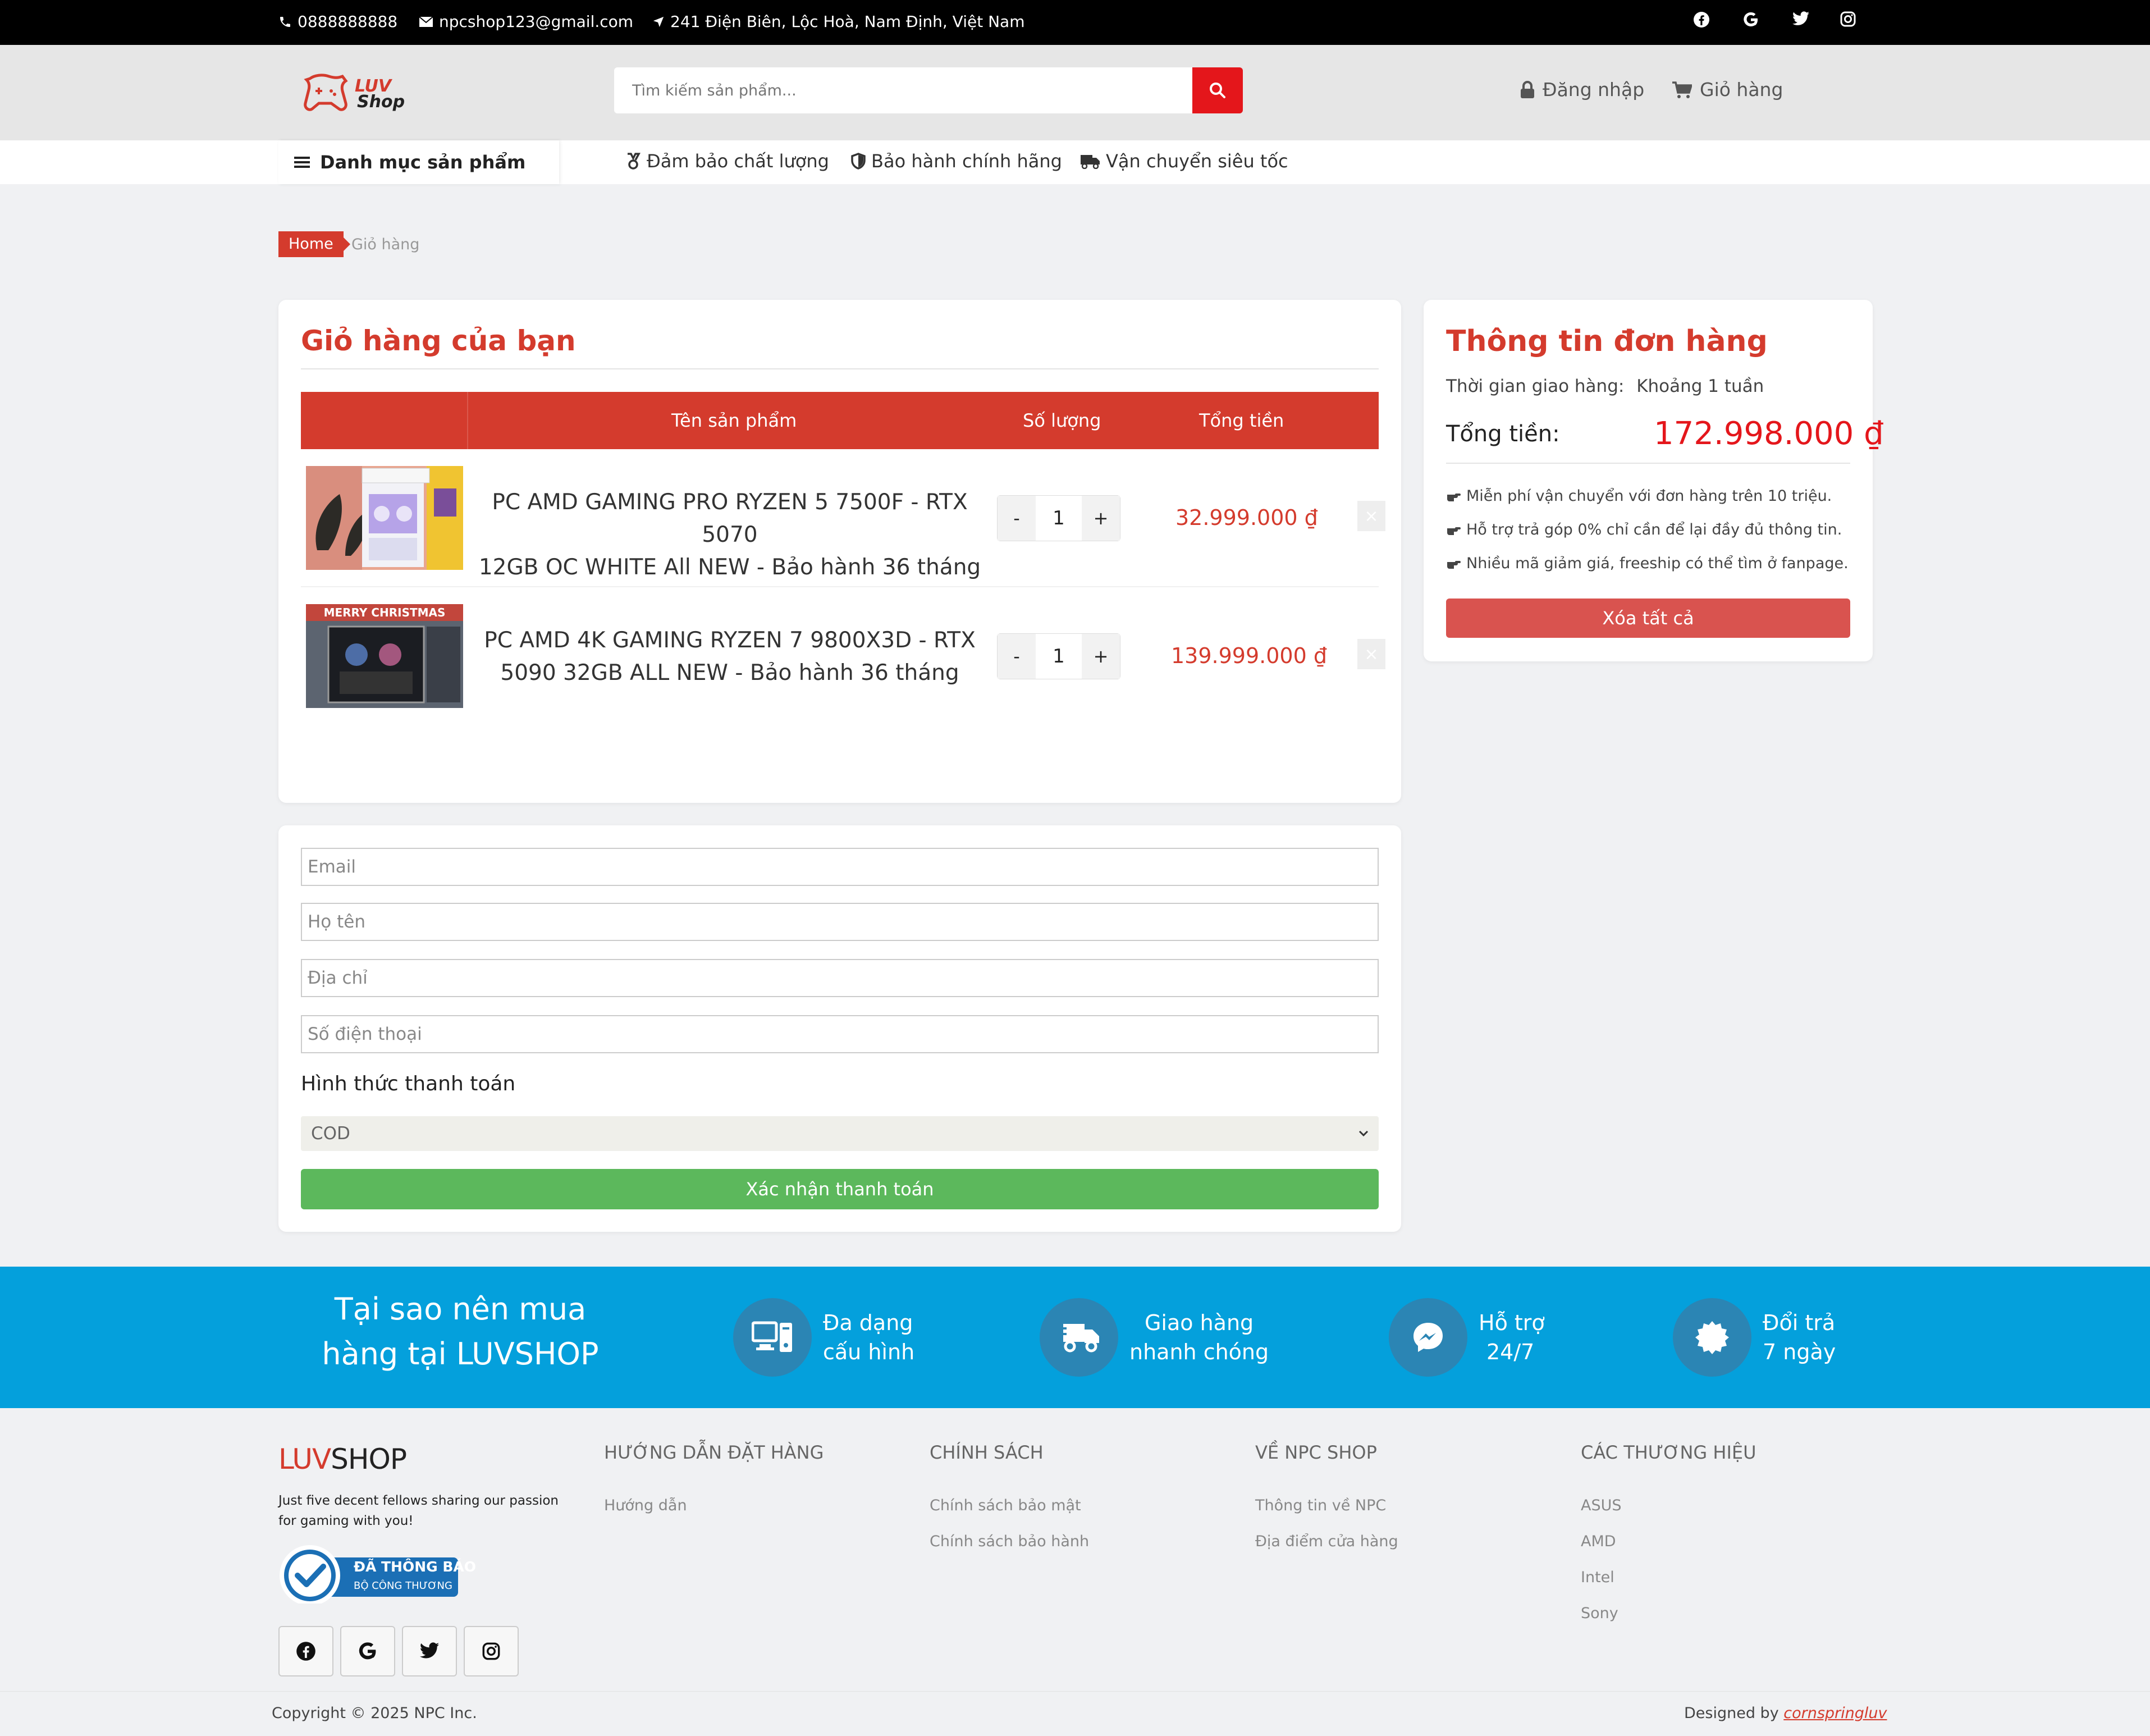 The height and width of the screenshot is (1736, 2150). What do you see at coordinates (1599, 1541) in the screenshot?
I see `footer-link: AMD` at bounding box center [1599, 1541].